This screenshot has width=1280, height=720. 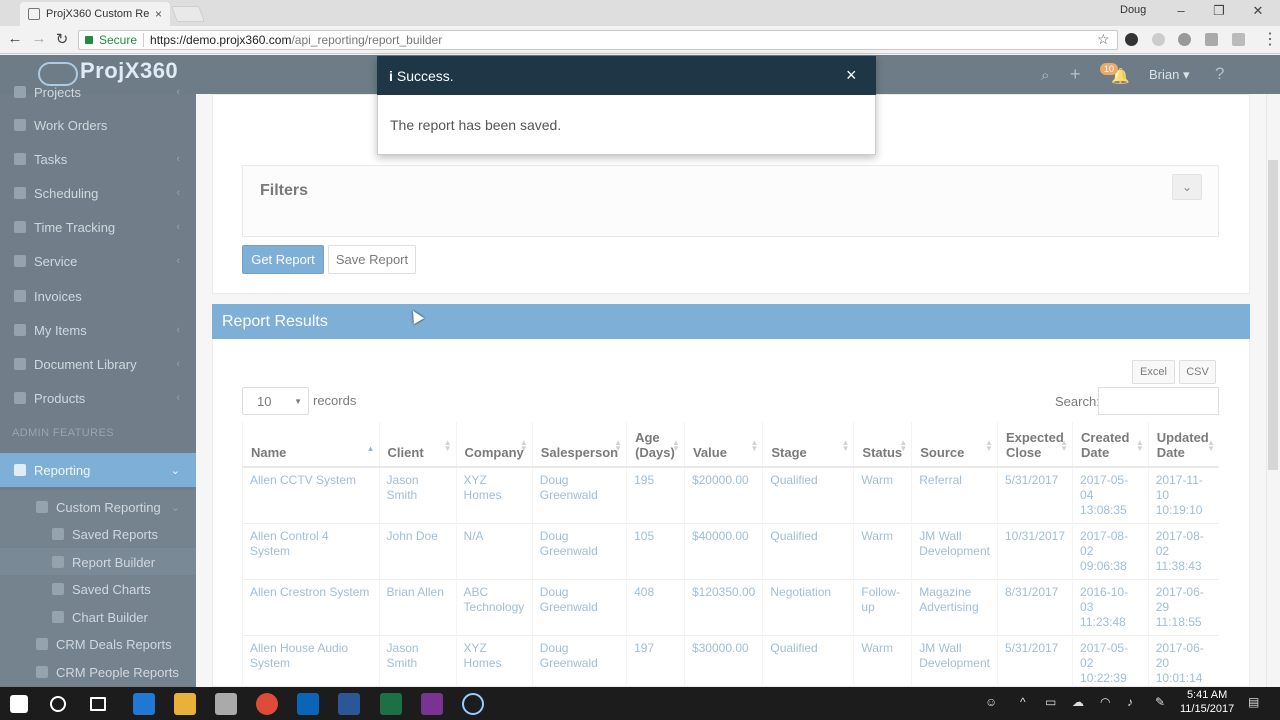 What do you see at coordinates (367, 40) in the screenshot?
I see `url-path: /api_reporting/report_builder` at bounding box center [367, 40].